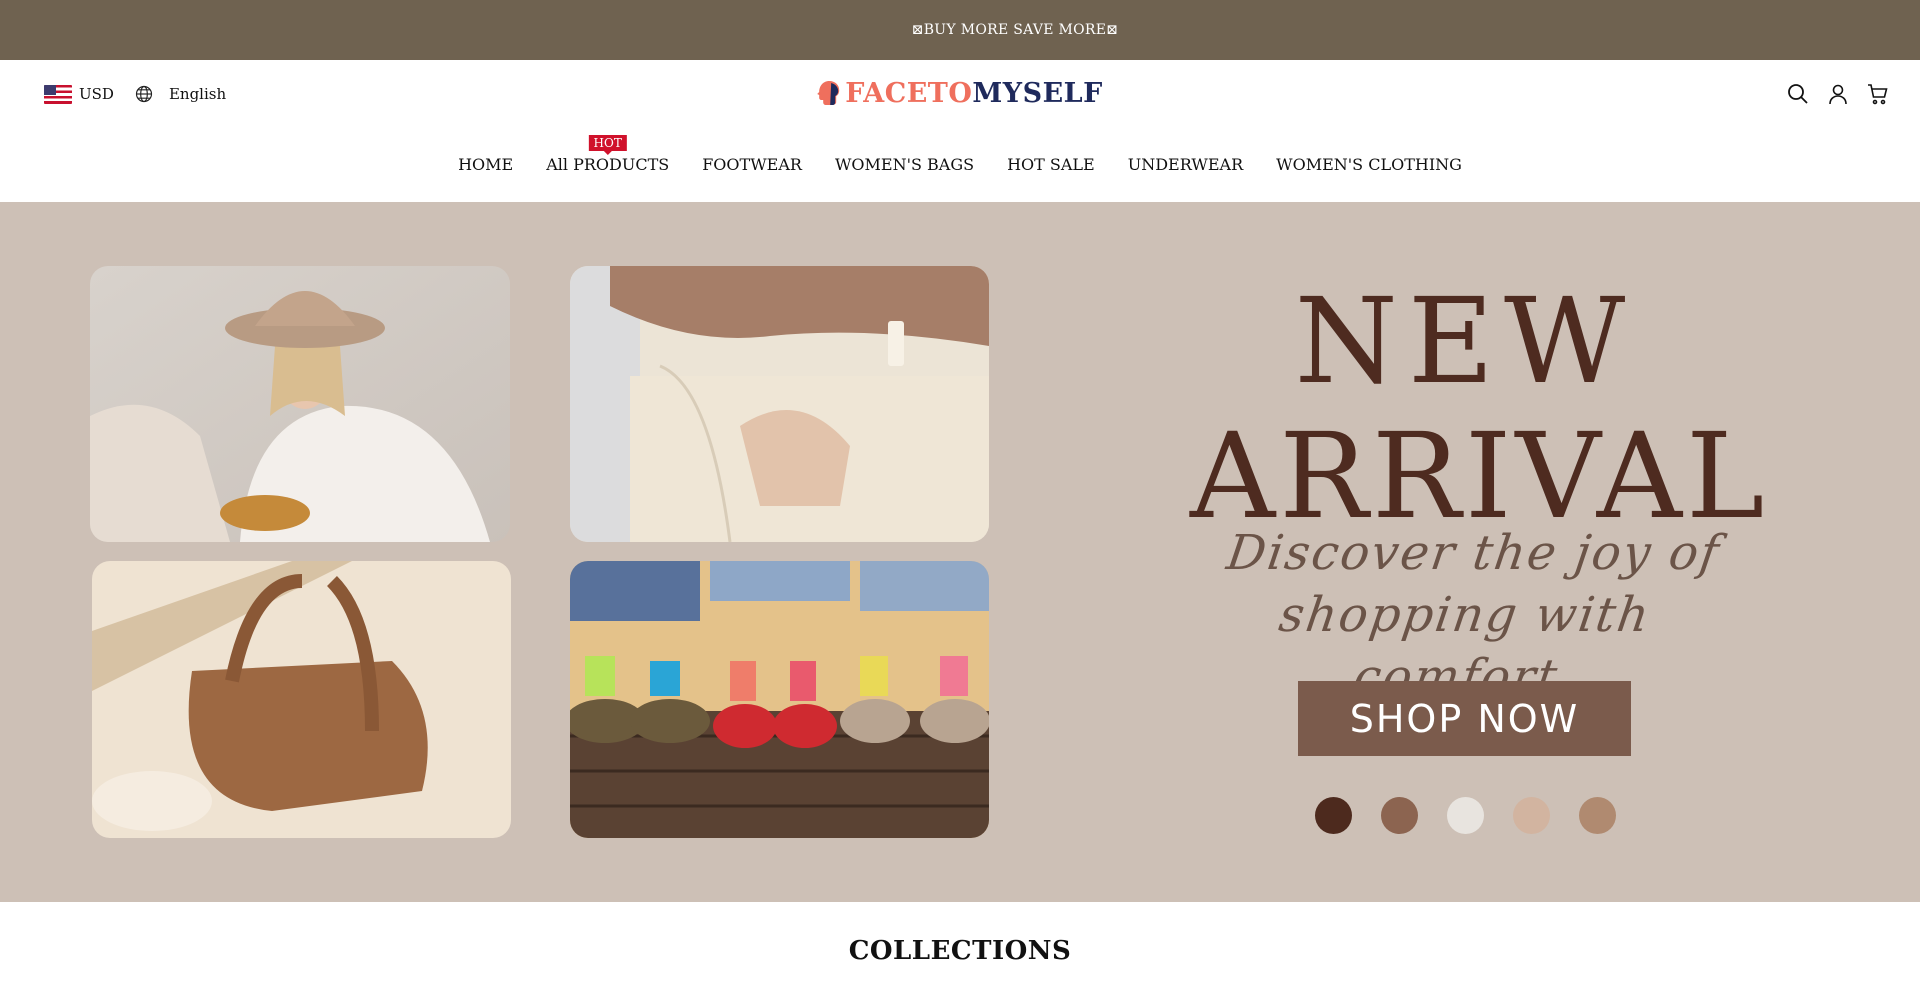  I want to click on nav-item-hot-sale: HOT SALE, so click(1051, 164).